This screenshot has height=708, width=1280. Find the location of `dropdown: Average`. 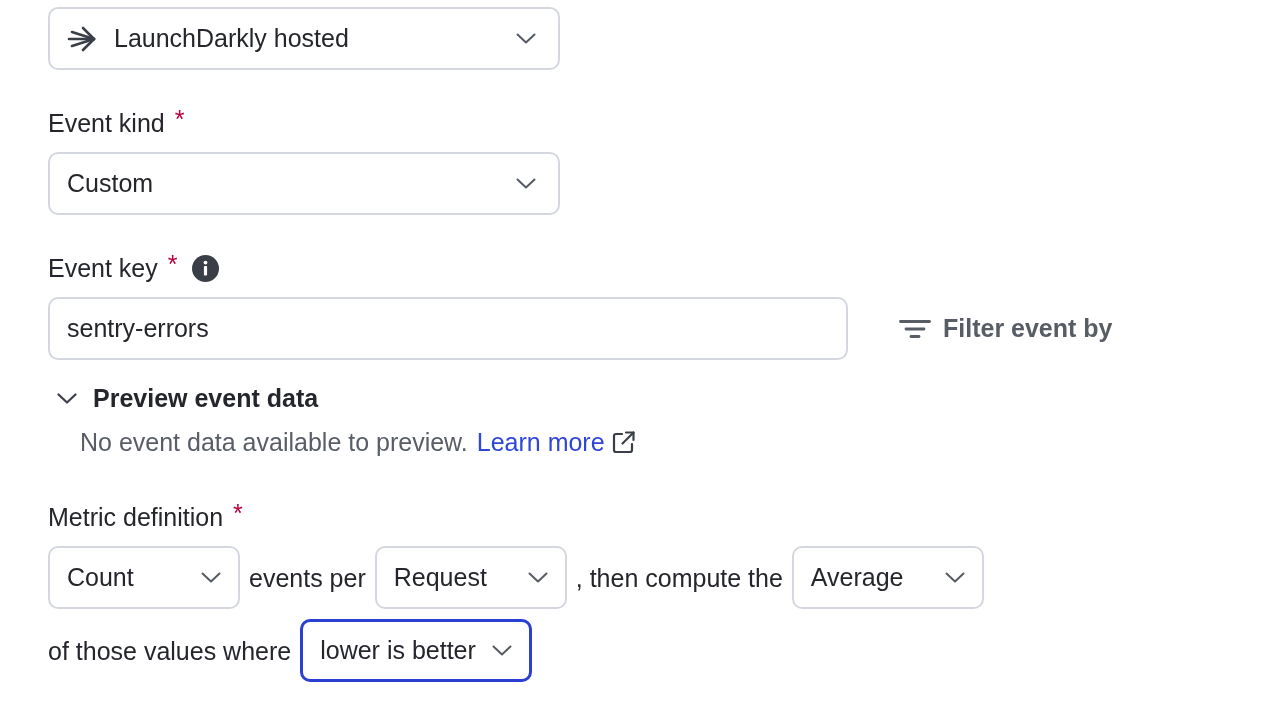

dropdown: Average is located at coordinates (887, 577).